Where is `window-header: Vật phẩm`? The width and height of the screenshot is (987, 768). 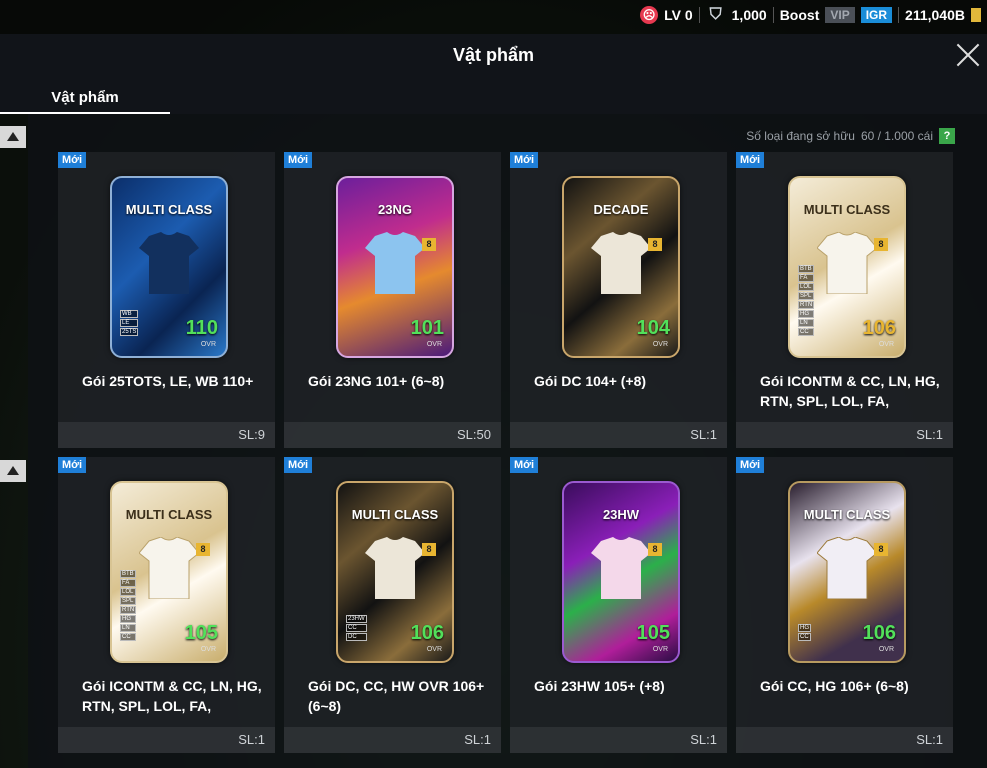
window-header: Vật phẩm is located at coordinates (493, 56).